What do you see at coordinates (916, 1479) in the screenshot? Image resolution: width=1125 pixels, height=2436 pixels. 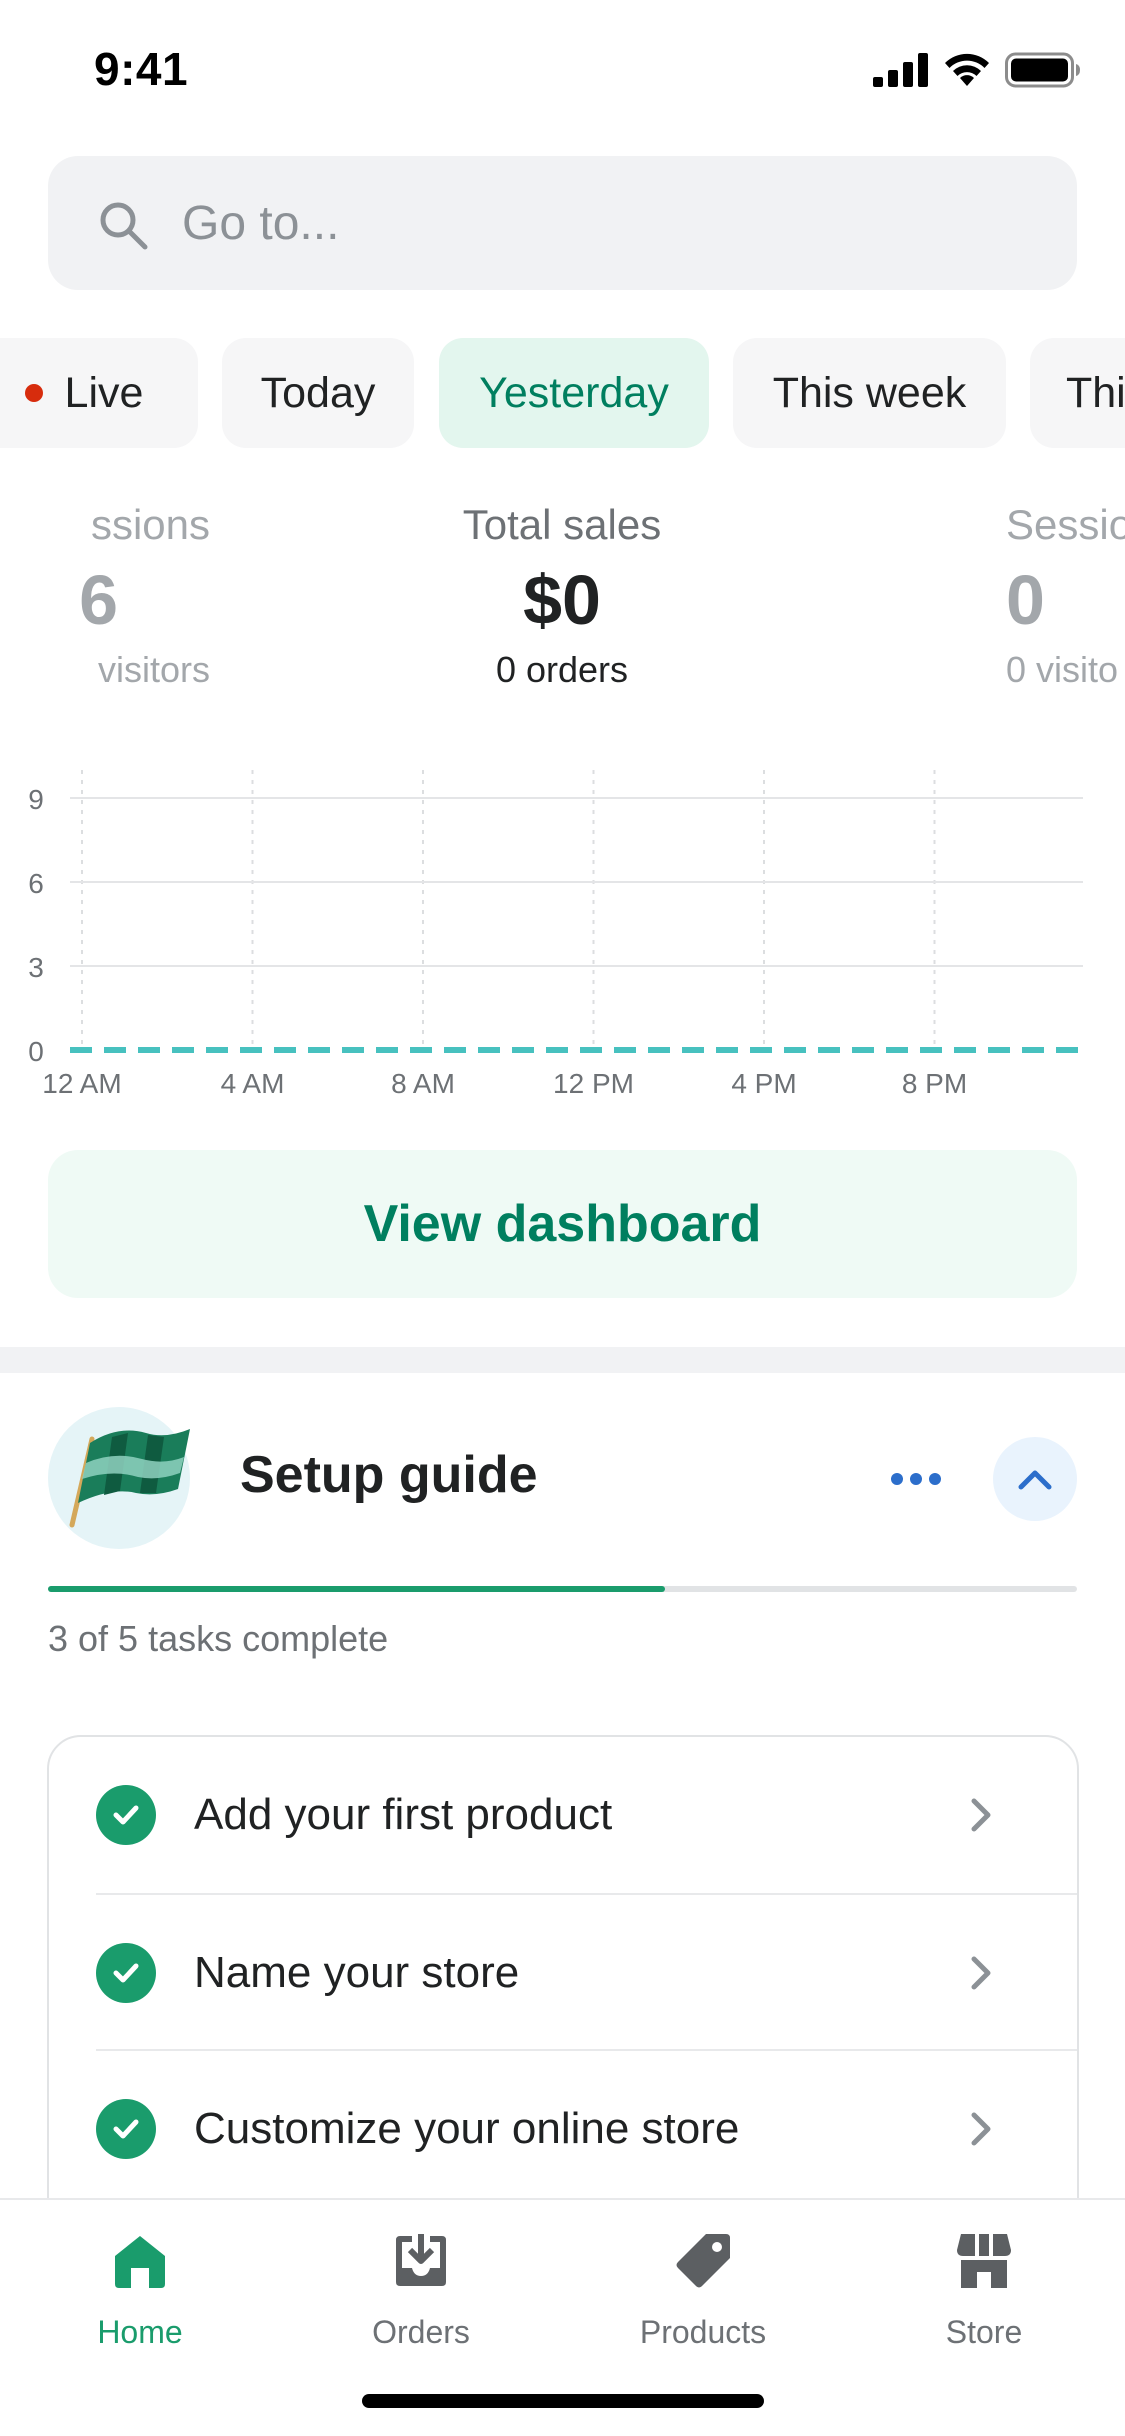 I see `more-options-icon` at bounding box center [916, 1479].